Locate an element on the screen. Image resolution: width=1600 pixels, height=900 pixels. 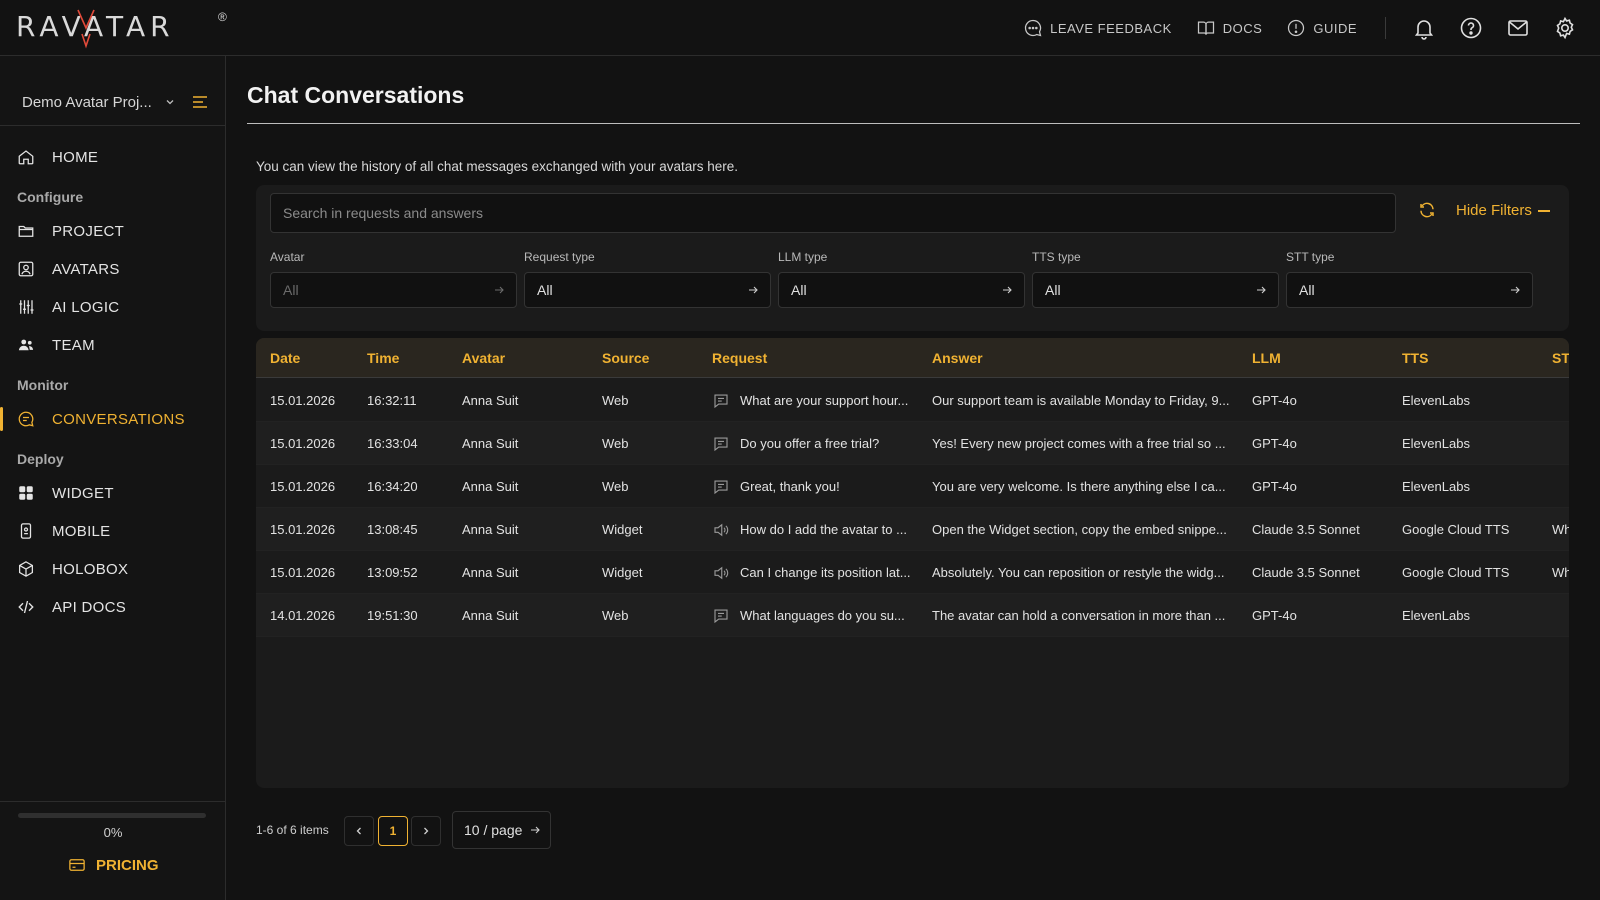
chevron-down-icon is located at coordinates (170, 102).